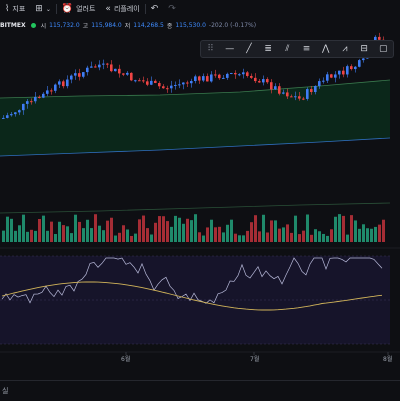 This screenshot has width=400, height=401. I want to click on elliott-wave-icon: ⩘, so click(345, 49).